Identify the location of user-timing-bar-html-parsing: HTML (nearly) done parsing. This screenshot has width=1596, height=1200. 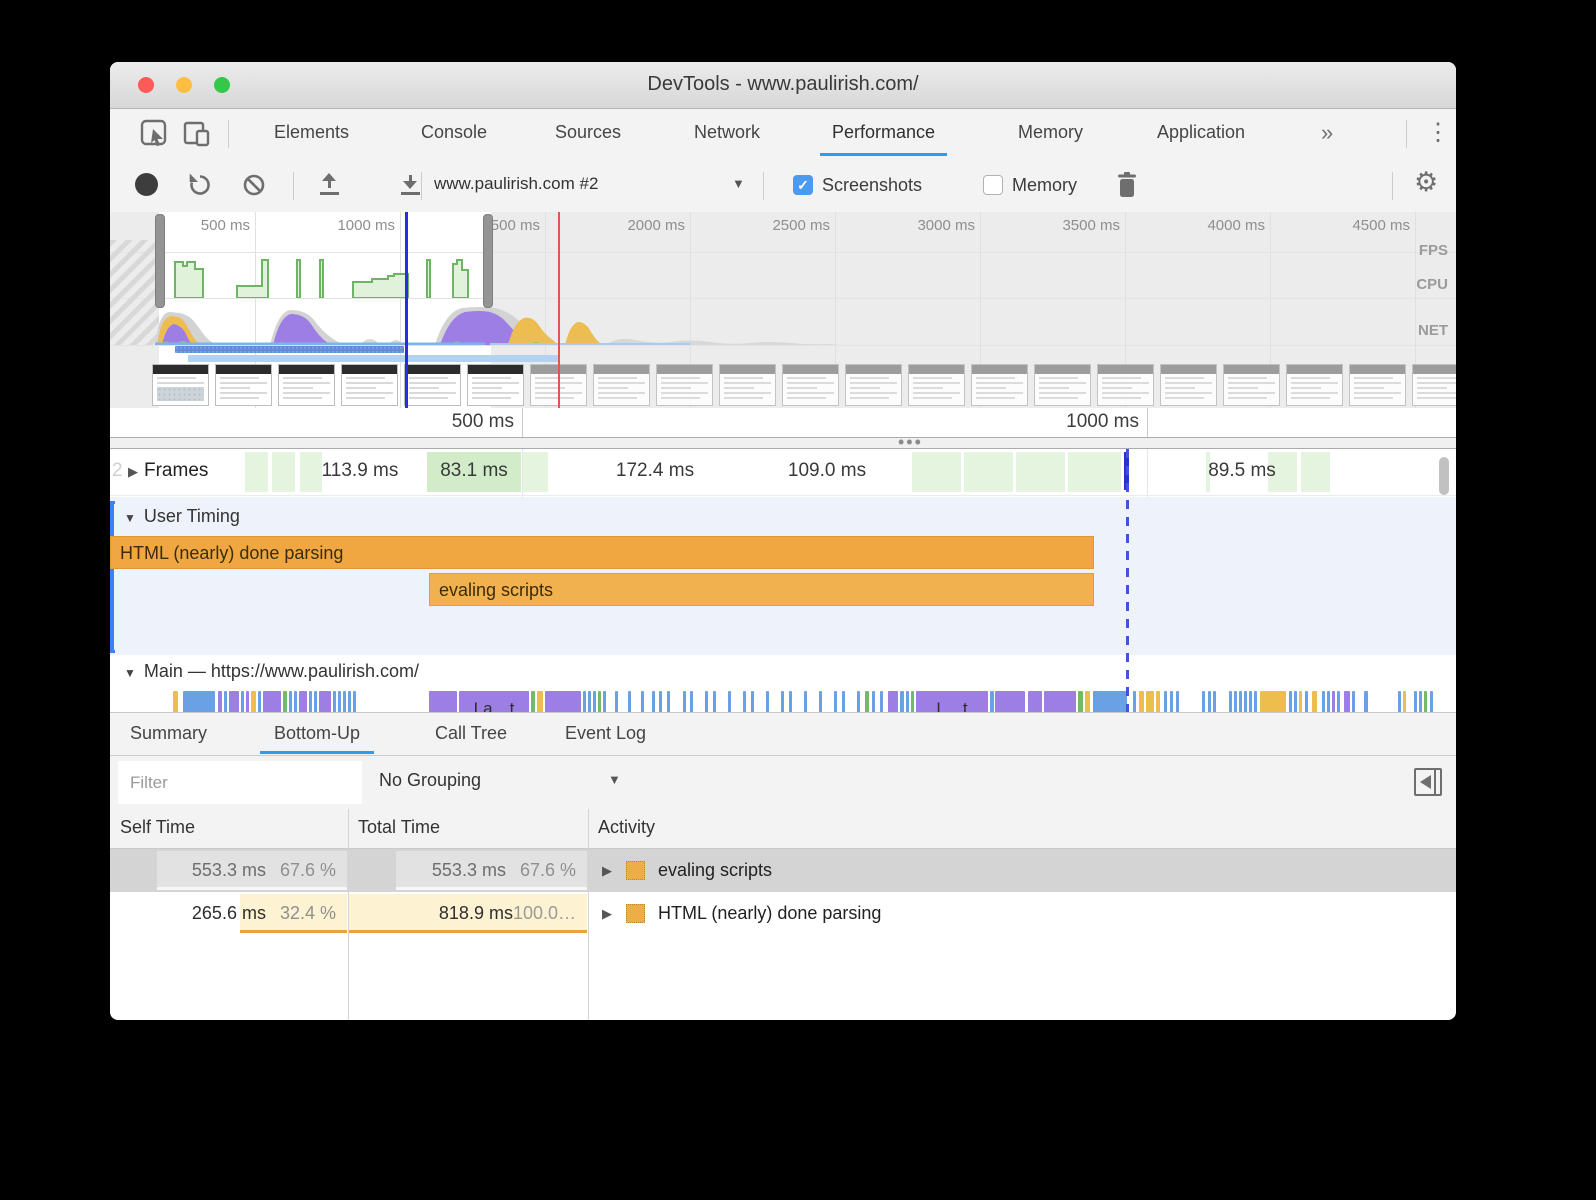
(602, 552).